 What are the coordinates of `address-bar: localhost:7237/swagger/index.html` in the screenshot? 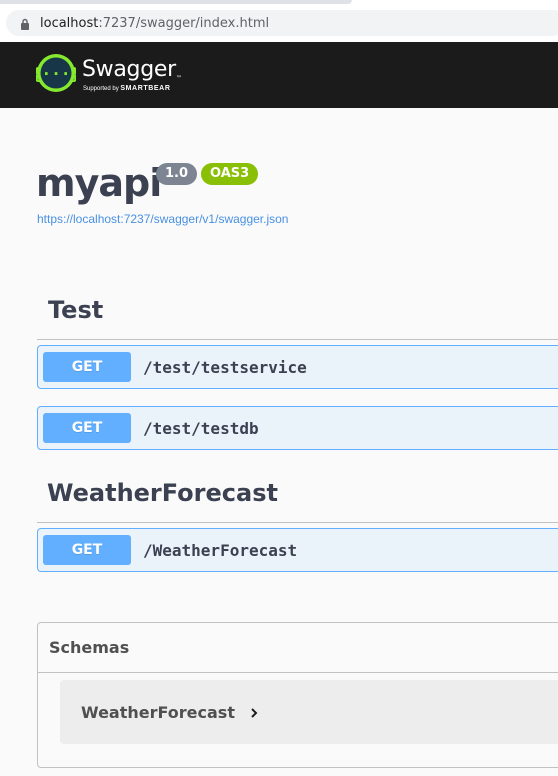 It's located at (282, 23).